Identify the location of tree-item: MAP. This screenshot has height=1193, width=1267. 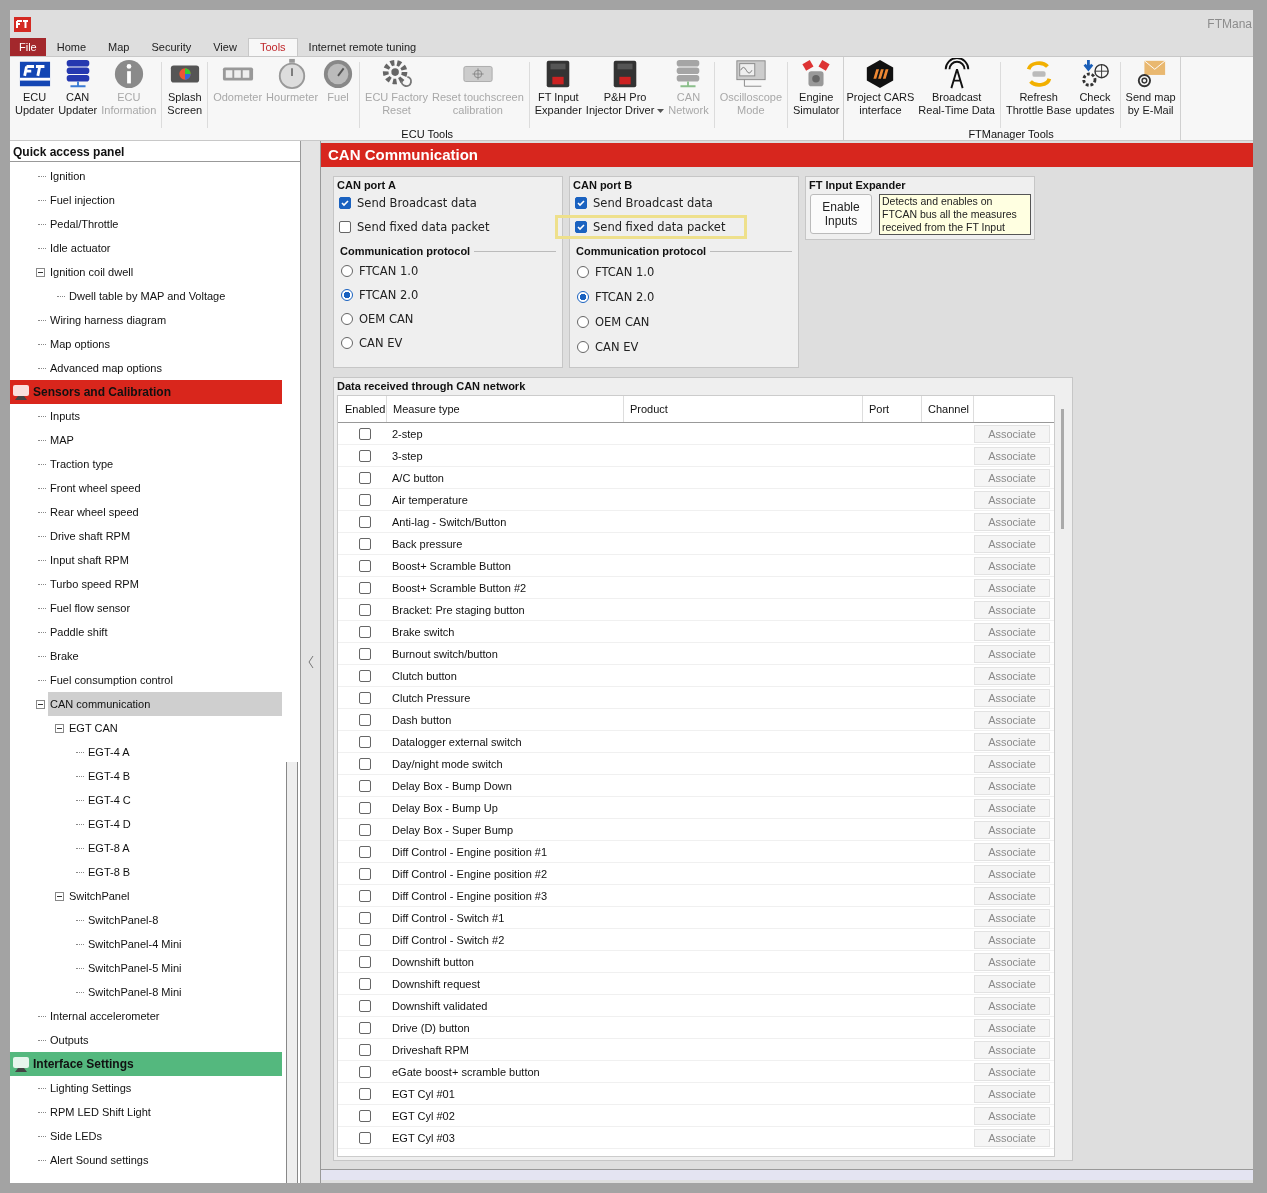
(165, 440).